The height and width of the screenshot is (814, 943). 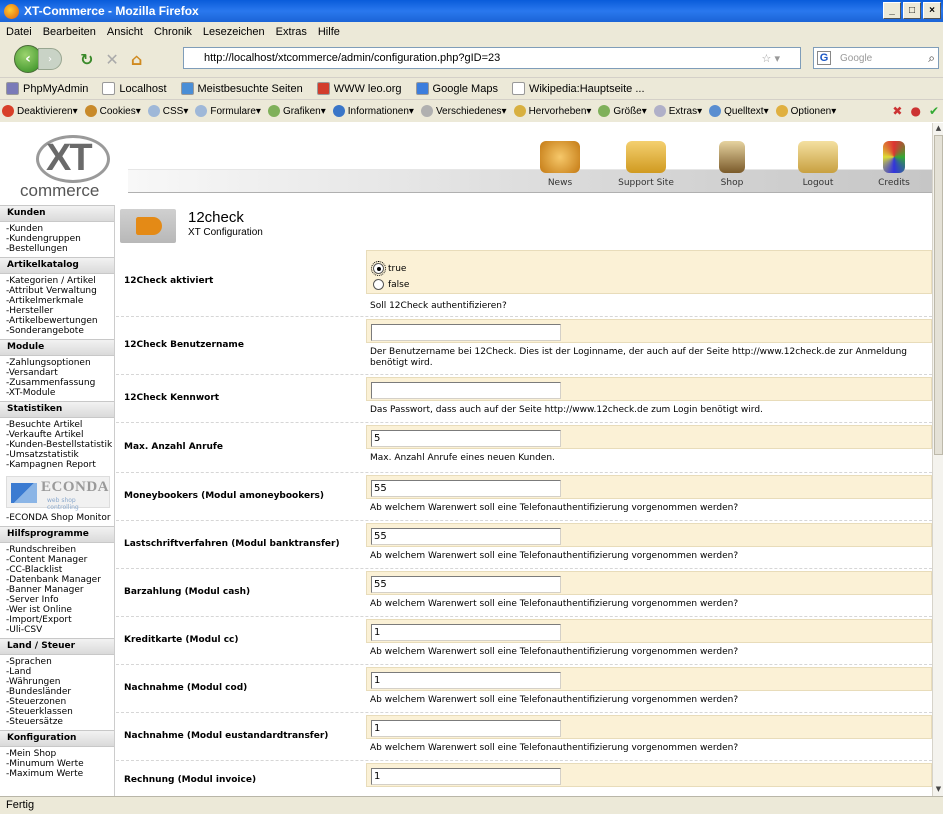 What do you see at coordinates (938, 295) in the screenshot?
I see `scrollbar-thumb` at bounding box center [938, 295].